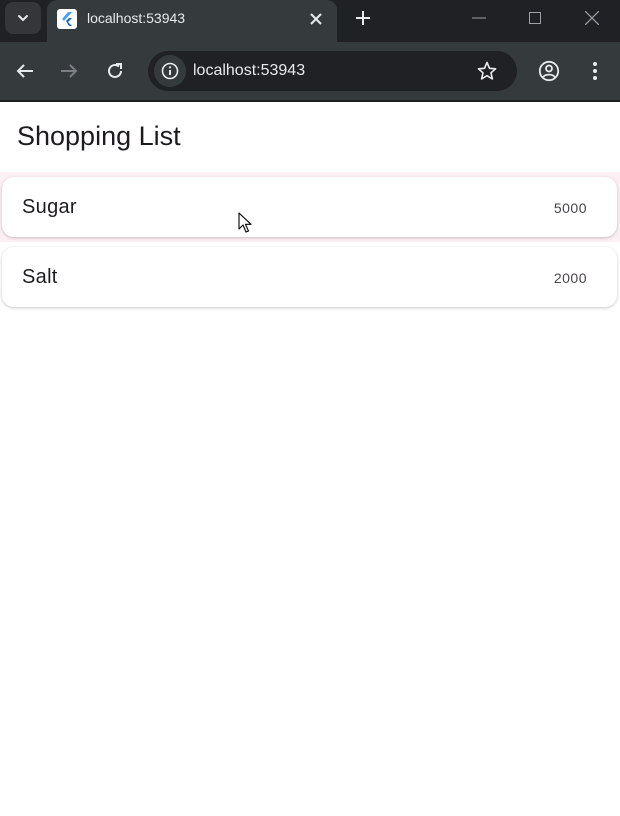  I want to click on window-close-button, so click(592, 18).